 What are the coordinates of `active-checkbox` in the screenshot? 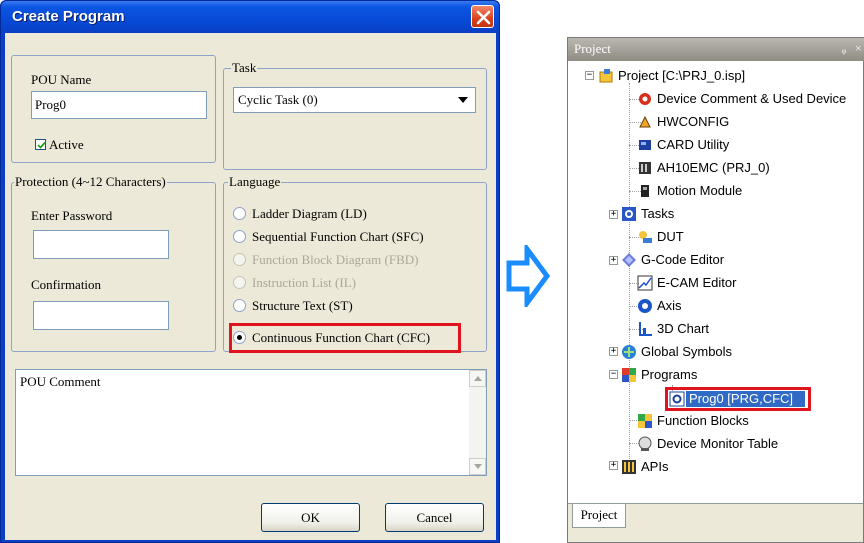 It's located at (40, 144).